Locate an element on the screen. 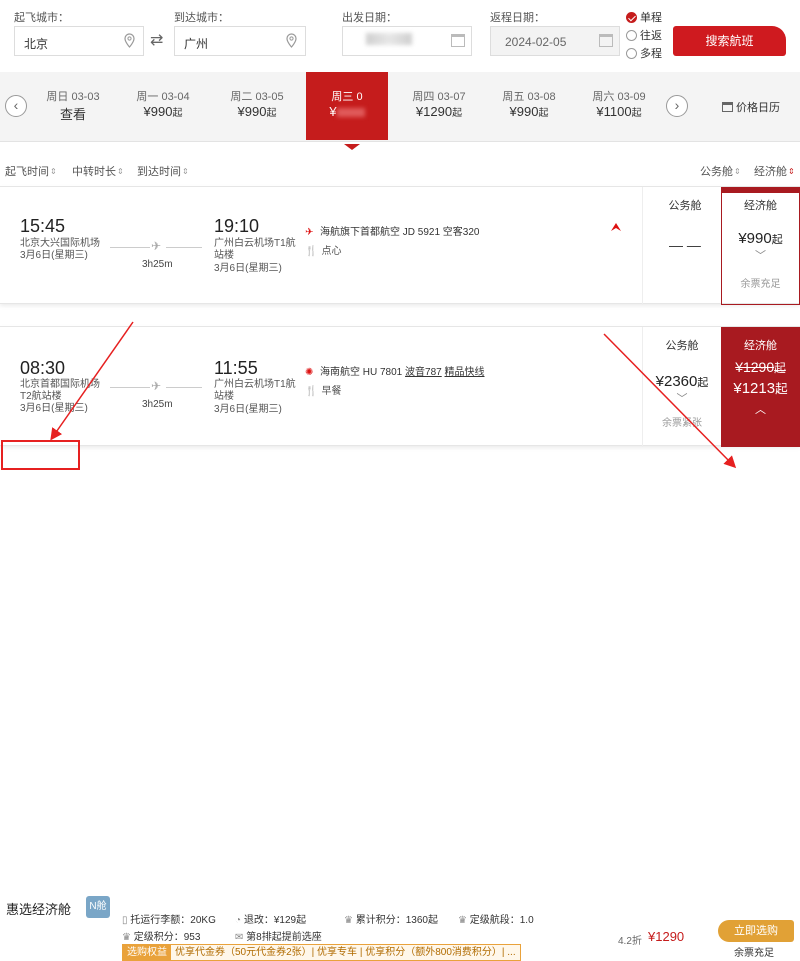 The image size is (800, 961). swap-cities-icon: ⇄ is located at coordinates (156, 40).